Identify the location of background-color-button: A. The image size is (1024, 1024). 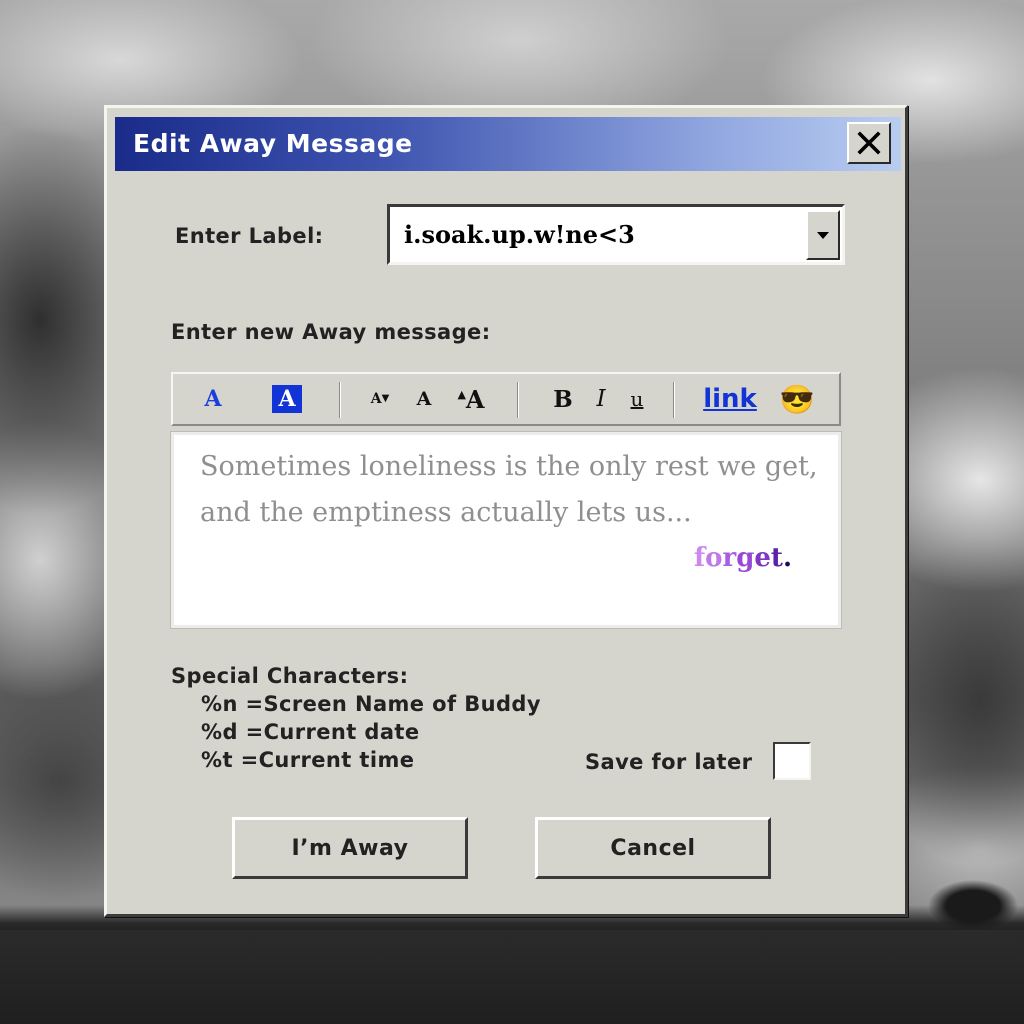
(287, 399).